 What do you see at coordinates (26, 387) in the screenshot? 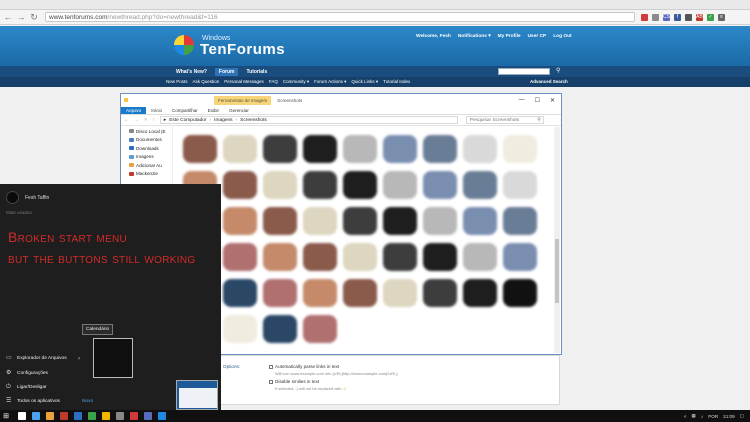
I see `power-item: ⏻ Ligar/Desligar` at bounding box center [26, 387].